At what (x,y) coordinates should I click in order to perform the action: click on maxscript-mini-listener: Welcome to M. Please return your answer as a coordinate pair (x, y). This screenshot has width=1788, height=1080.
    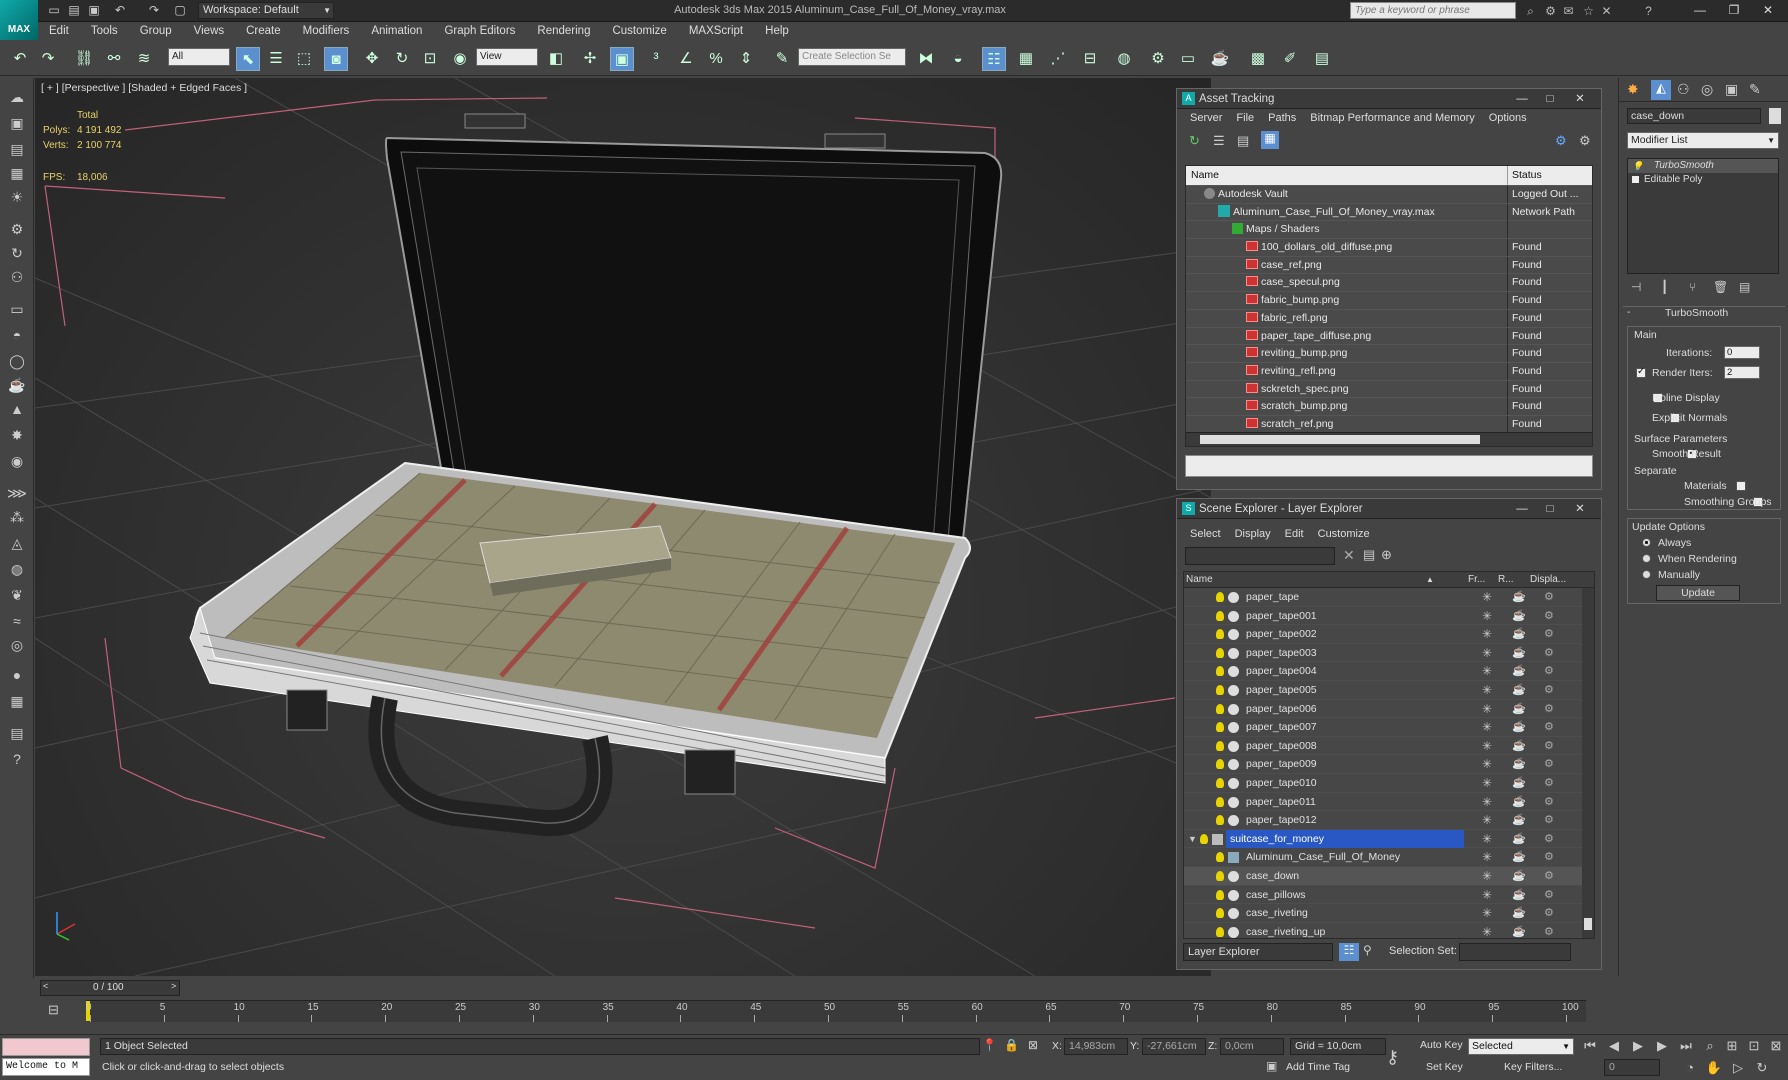
    Looking at the image, I should click on (46, 1067).